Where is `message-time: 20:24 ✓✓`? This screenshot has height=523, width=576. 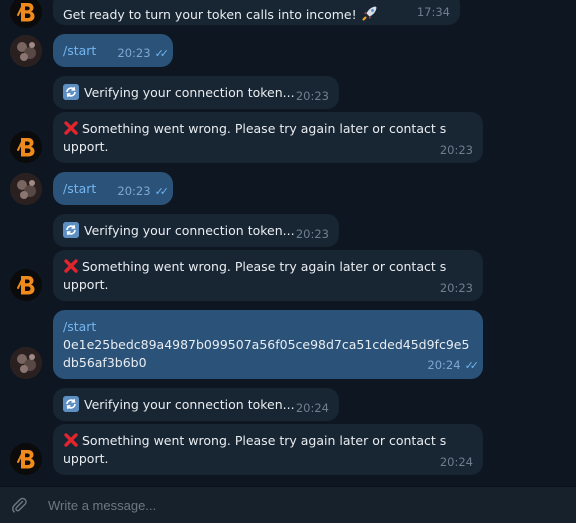 message-time: 20:24 ✓✓ is located at coordinates (453, 365).